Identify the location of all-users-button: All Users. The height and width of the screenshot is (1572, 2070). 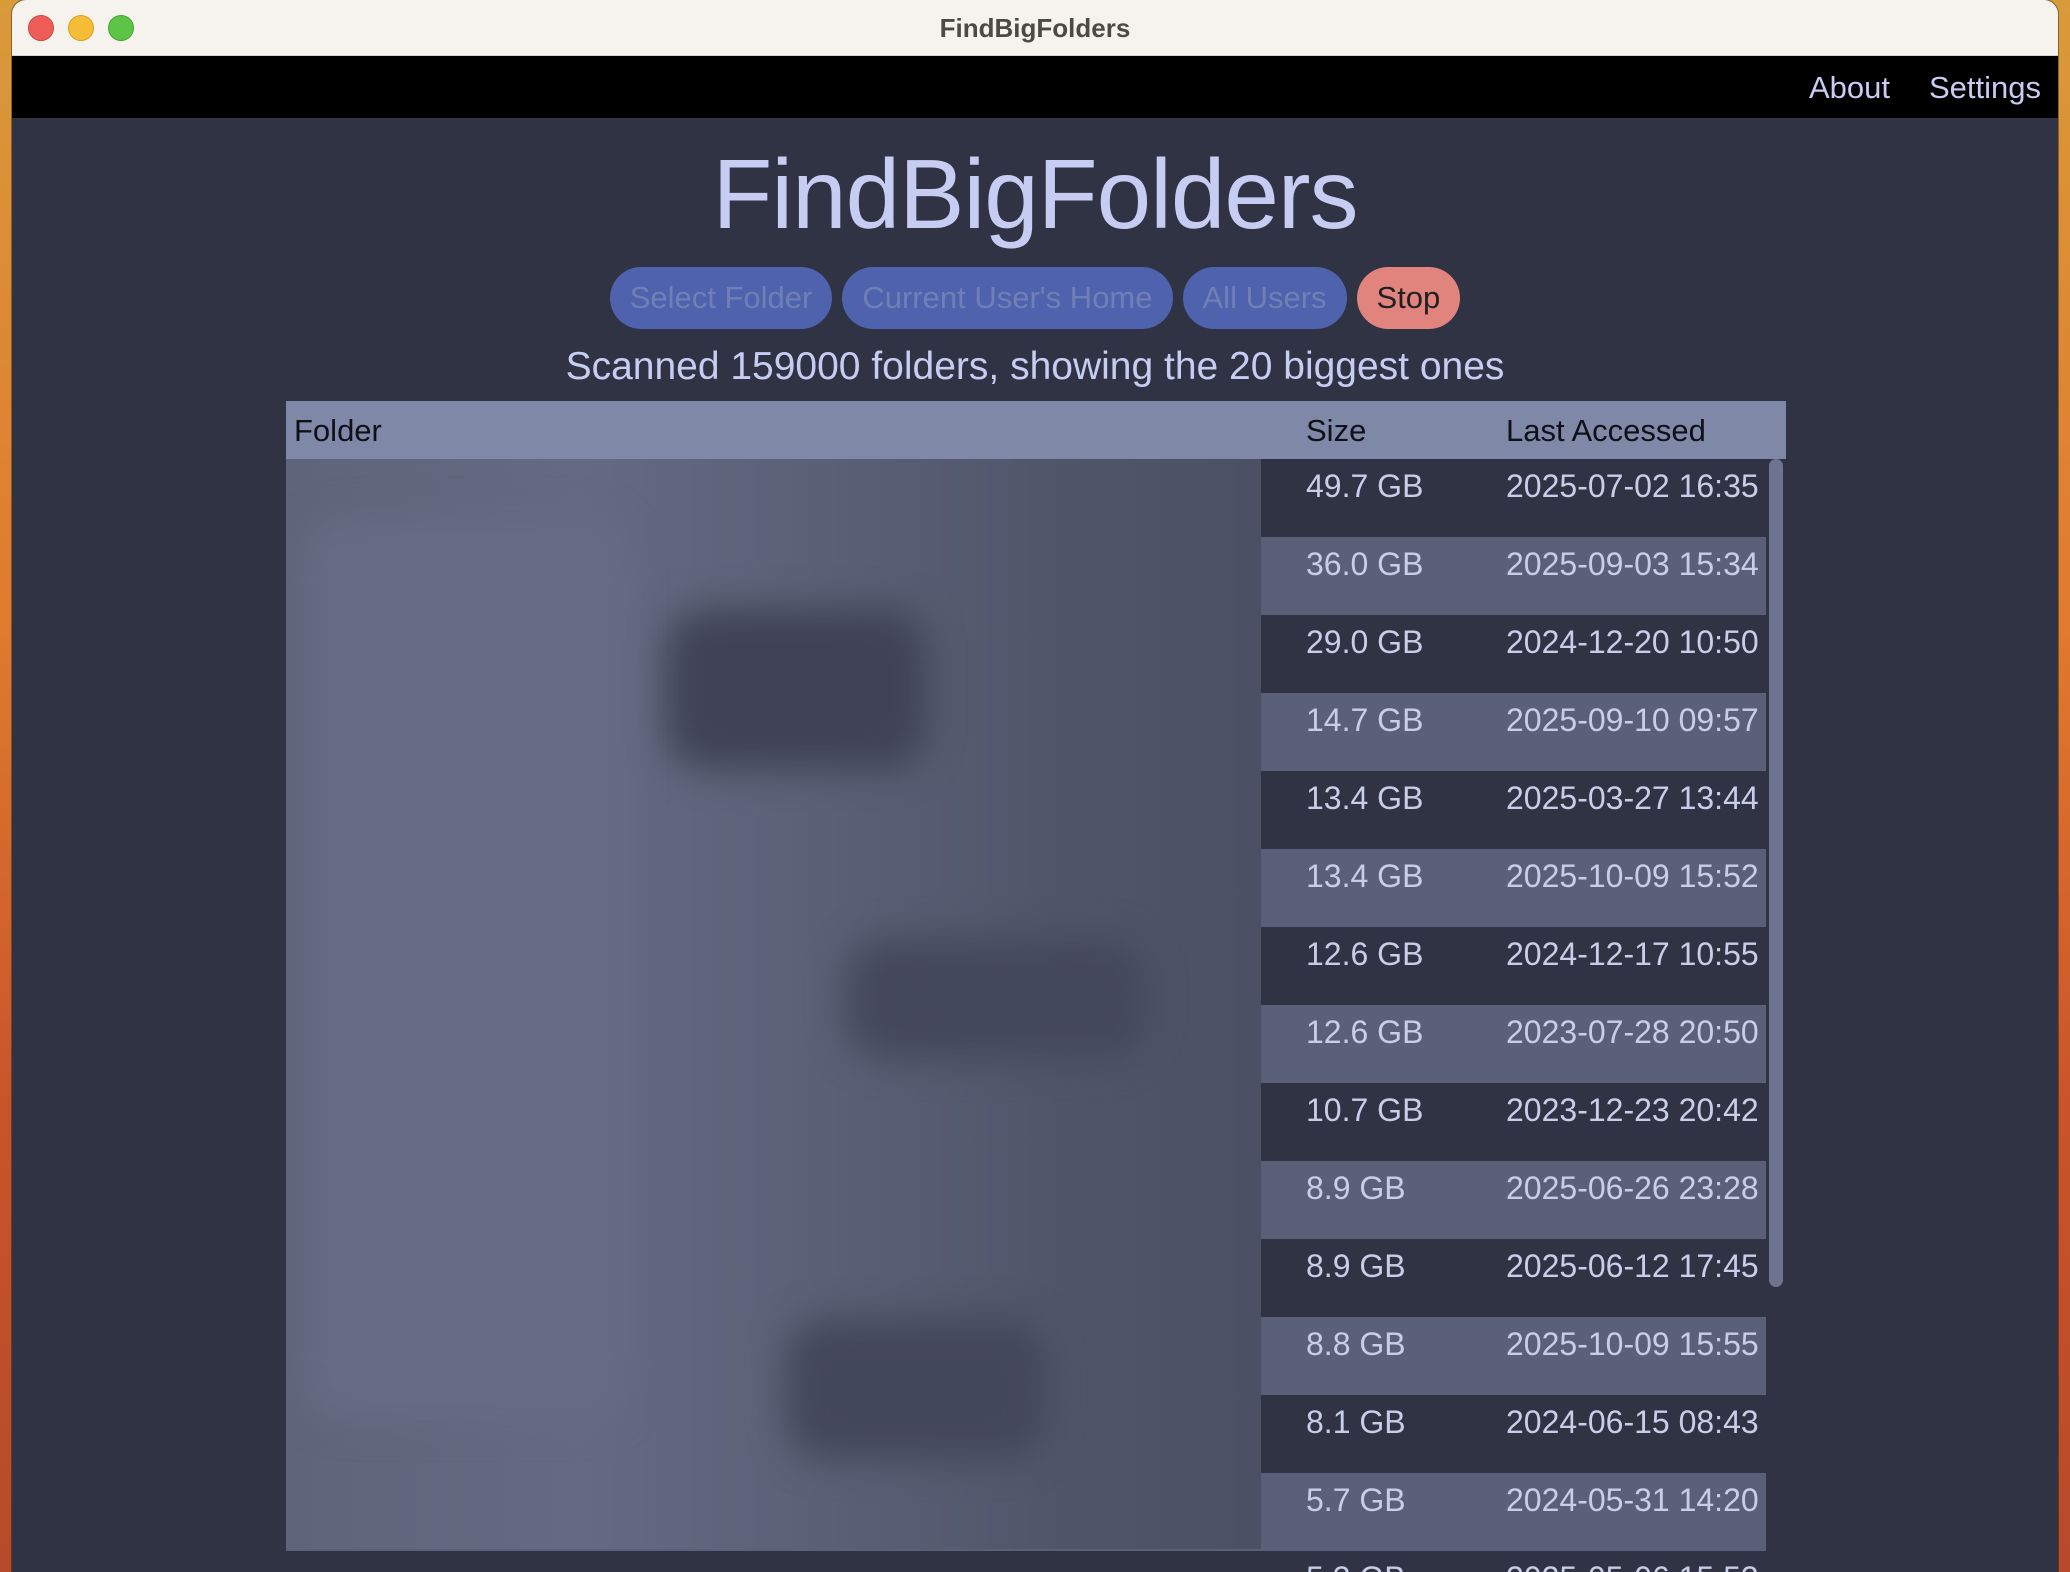
(1264, 298).